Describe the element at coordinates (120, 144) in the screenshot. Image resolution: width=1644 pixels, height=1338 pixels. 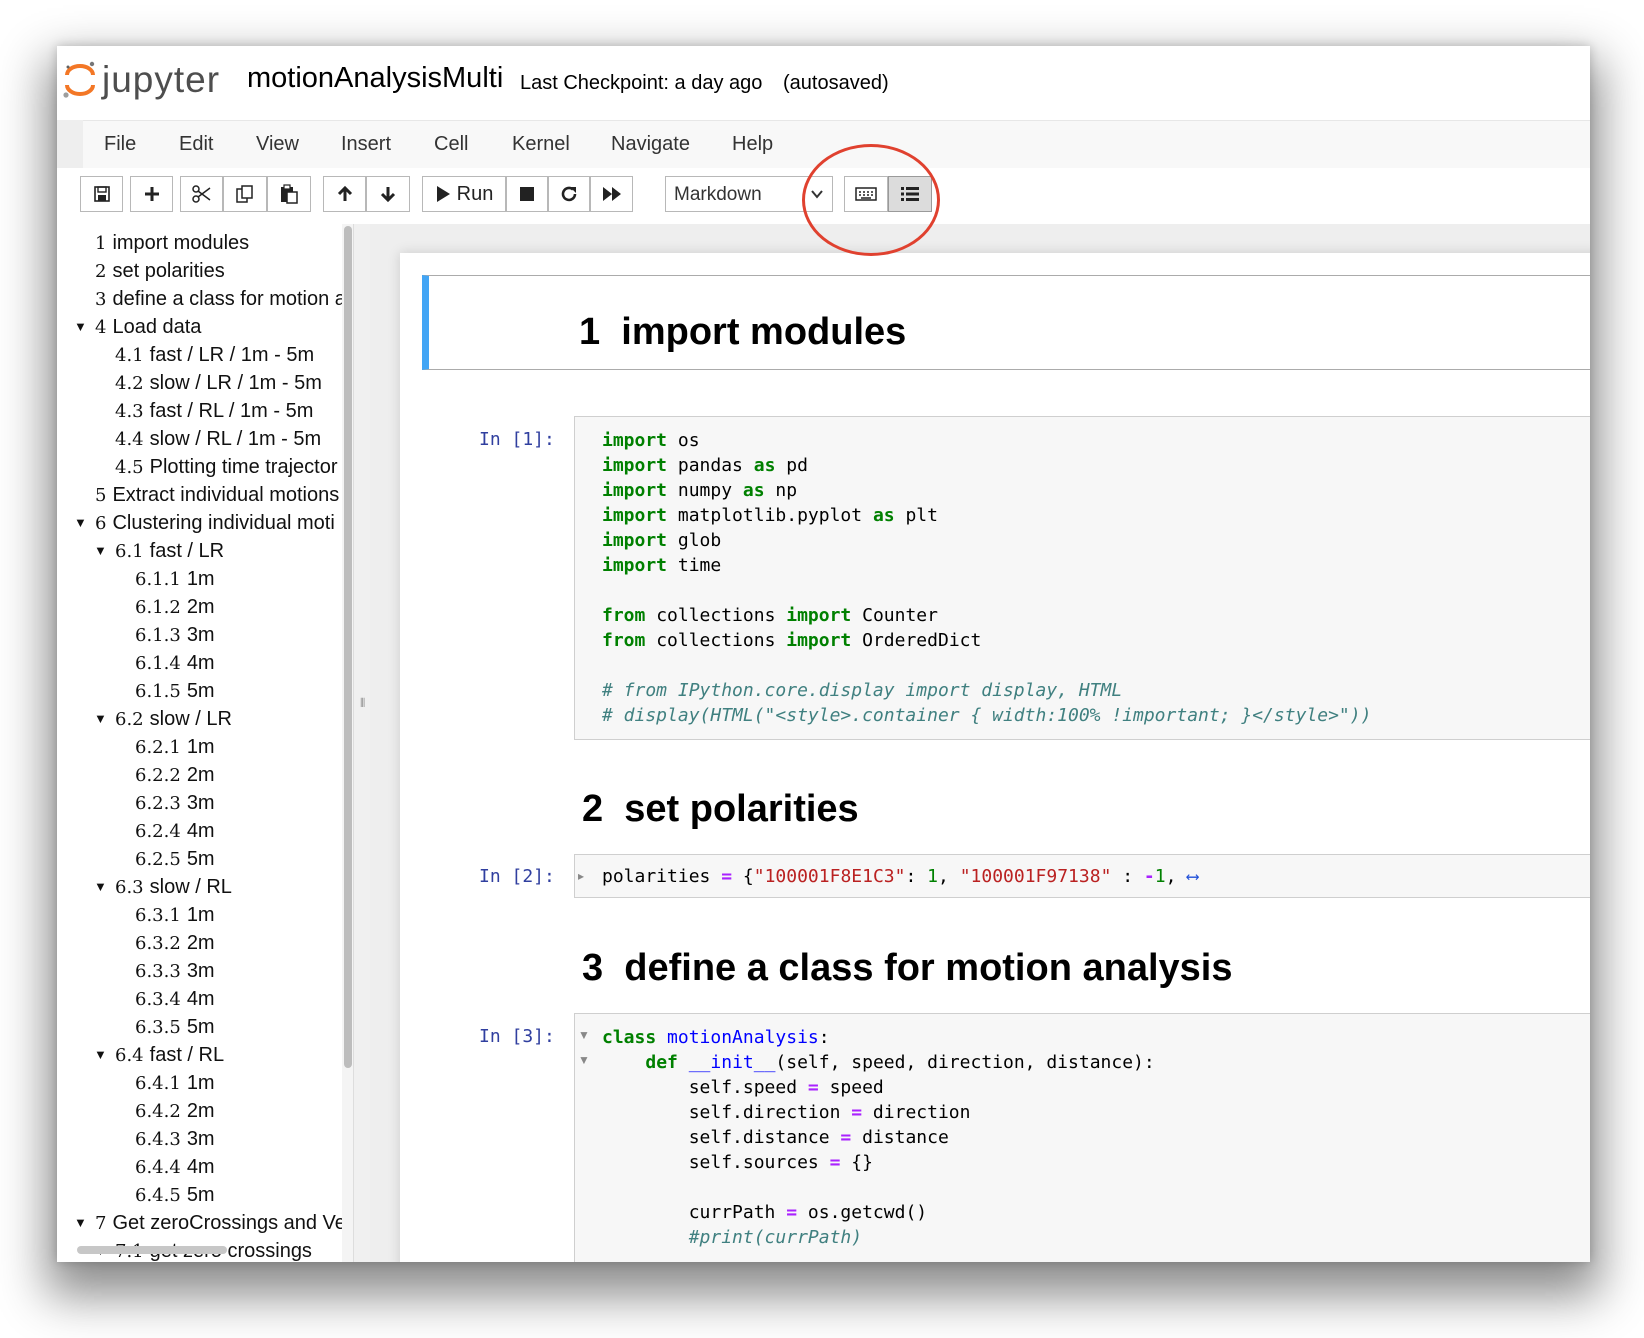
I see `menu-file: File` at that location.